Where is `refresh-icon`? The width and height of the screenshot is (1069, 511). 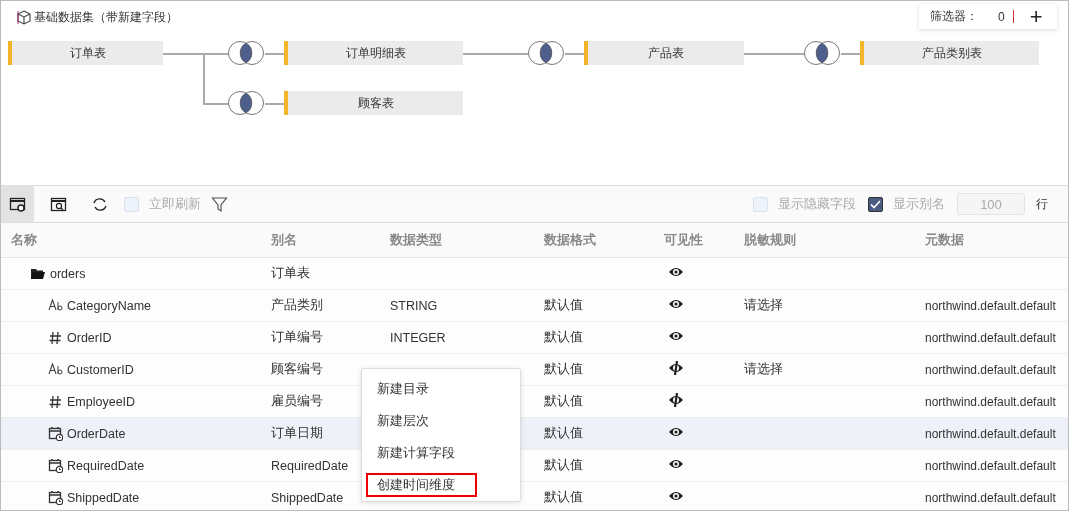 refresh-icon is located at coordinates (99, 204).